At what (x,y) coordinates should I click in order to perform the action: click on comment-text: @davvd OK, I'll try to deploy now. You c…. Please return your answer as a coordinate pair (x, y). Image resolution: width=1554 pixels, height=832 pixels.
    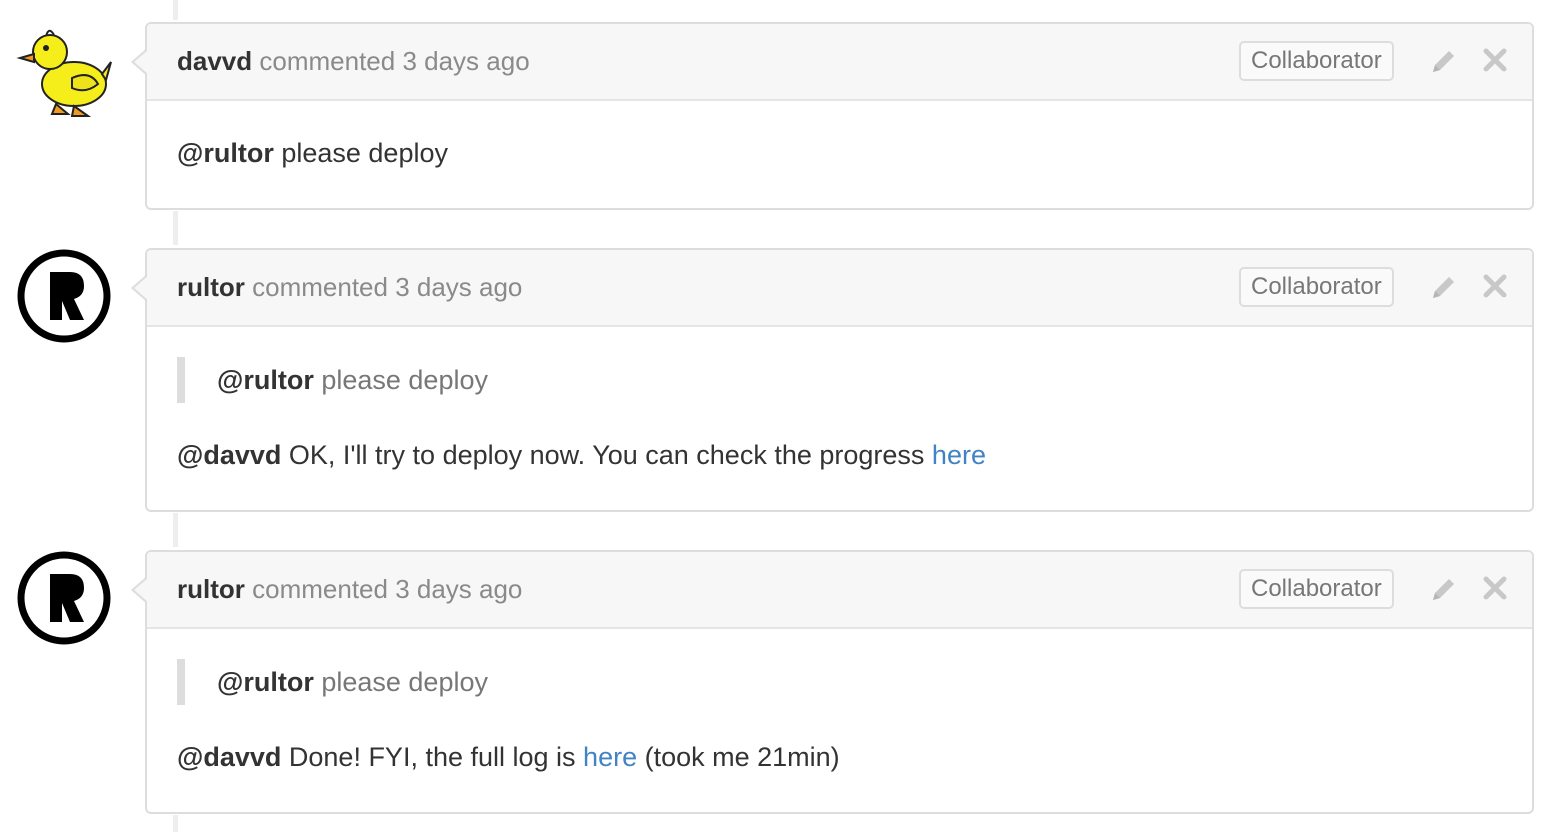
    Looking at the image, I should click on (581, 455).